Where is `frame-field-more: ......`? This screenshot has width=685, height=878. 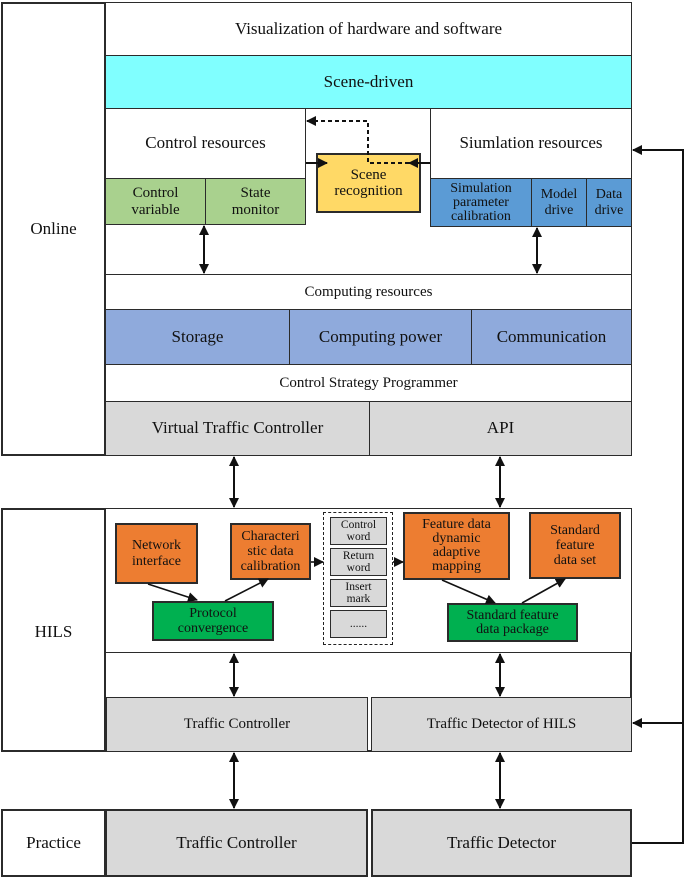 frame-field-more: ...... is located at coordinates (358, 624).